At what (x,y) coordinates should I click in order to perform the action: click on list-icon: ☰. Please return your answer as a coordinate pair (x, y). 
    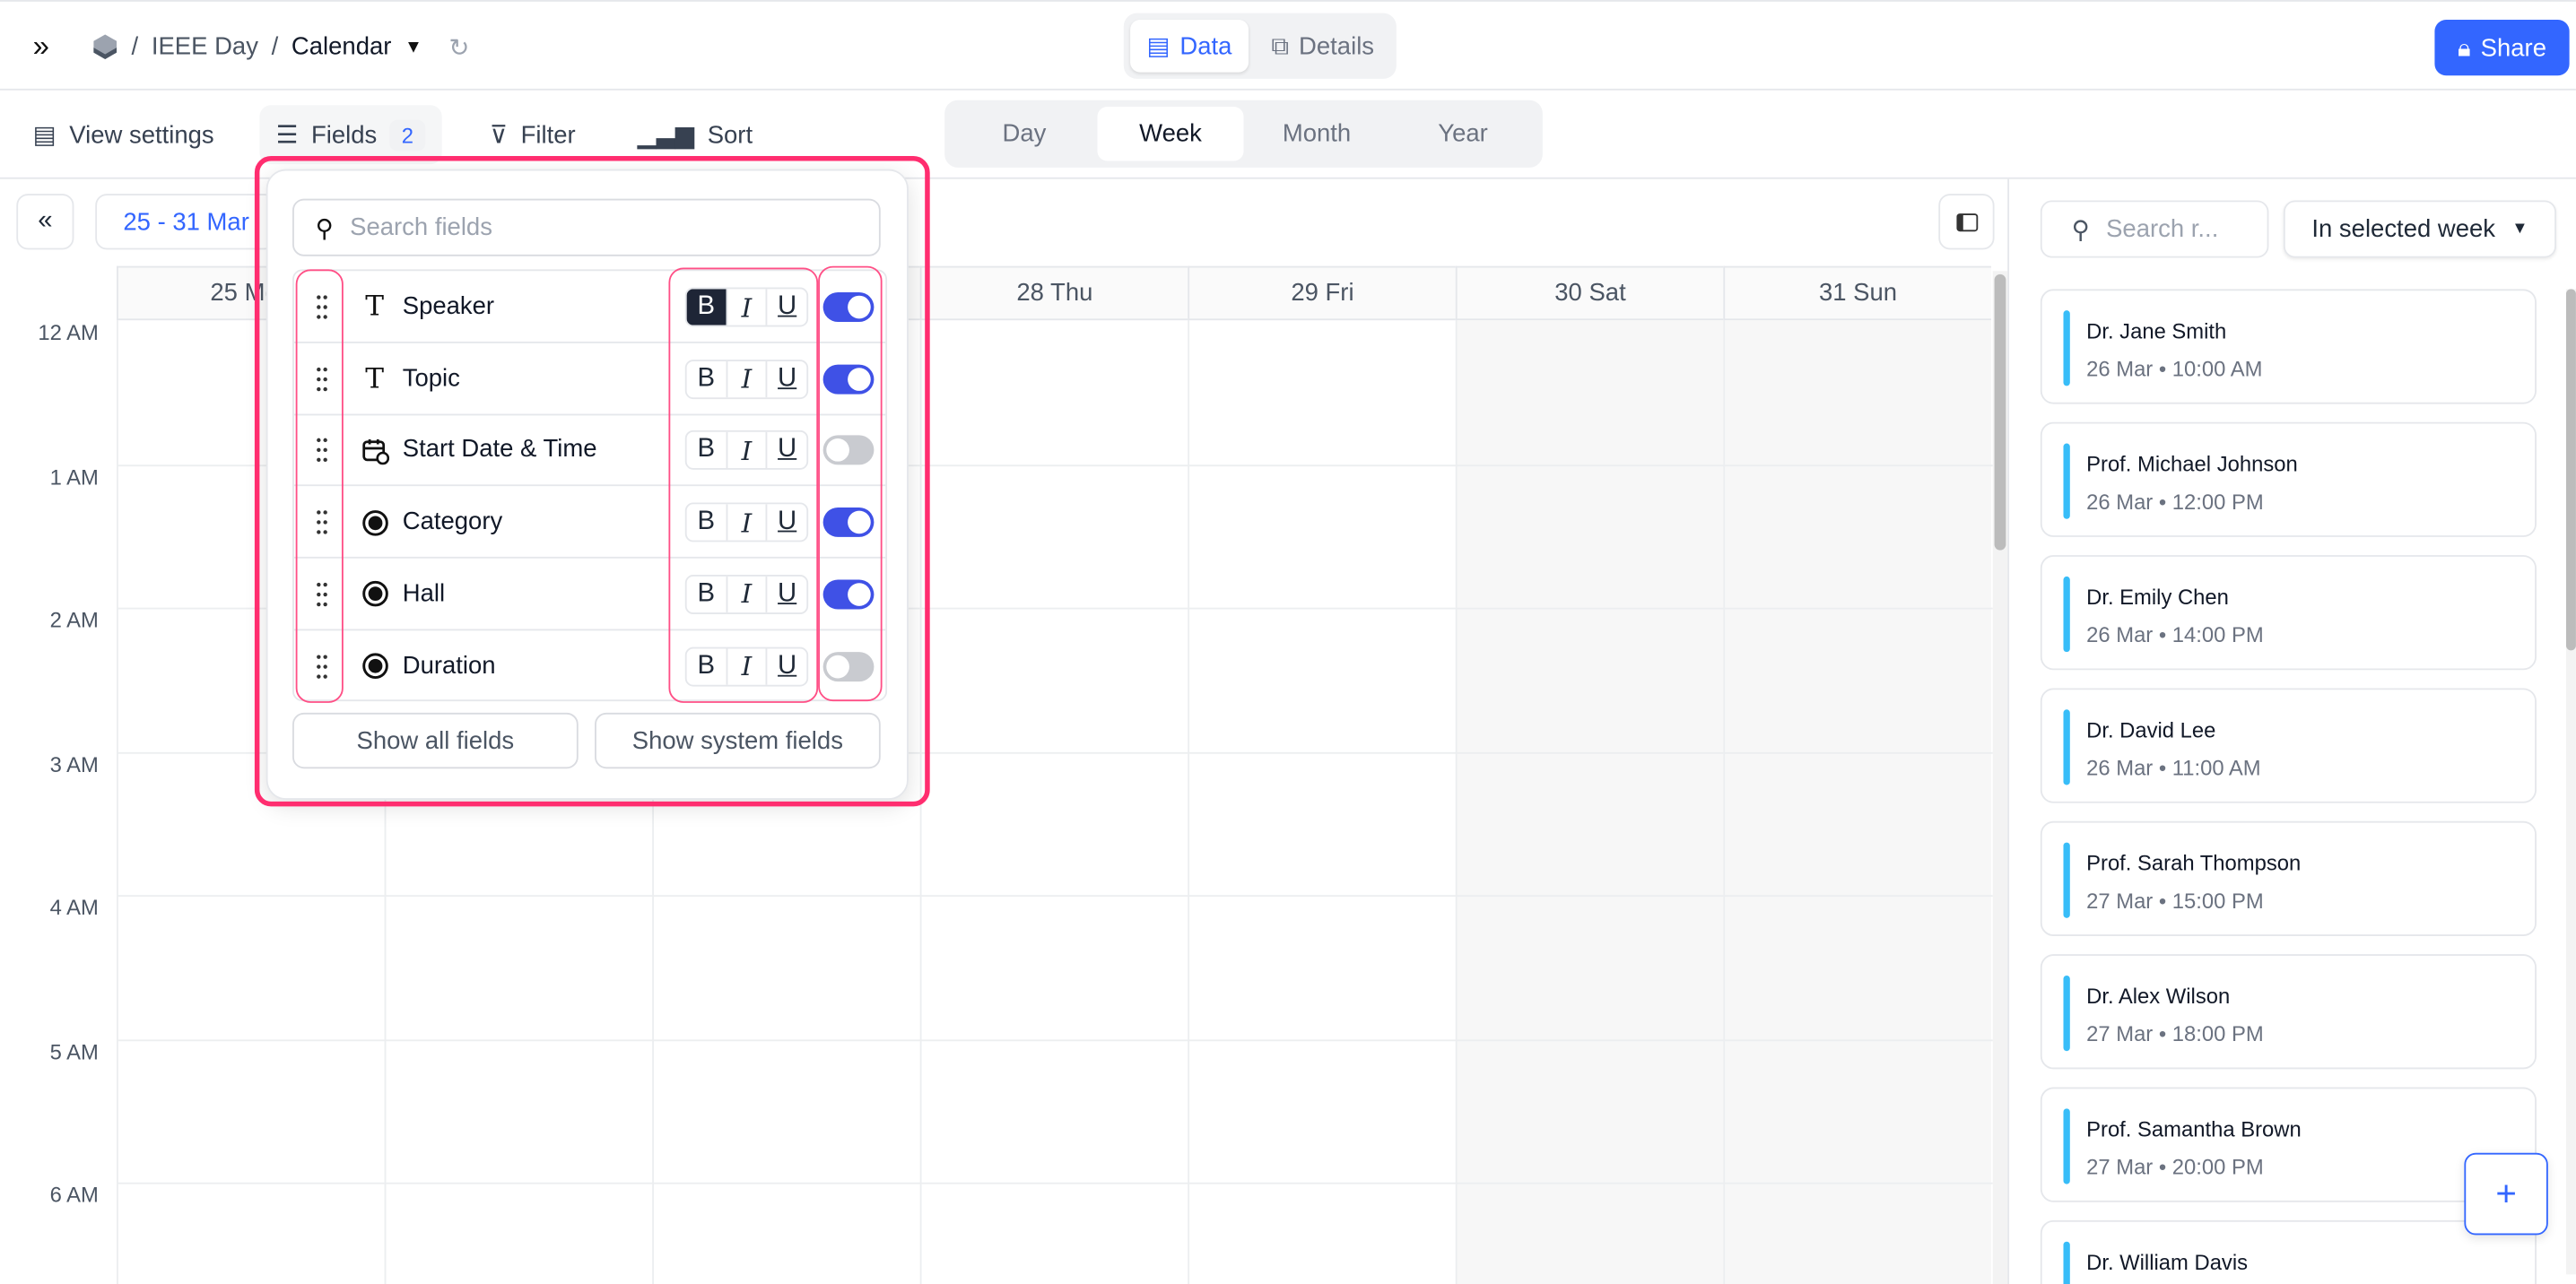
    Looking at the image, I should click on (287, 135).